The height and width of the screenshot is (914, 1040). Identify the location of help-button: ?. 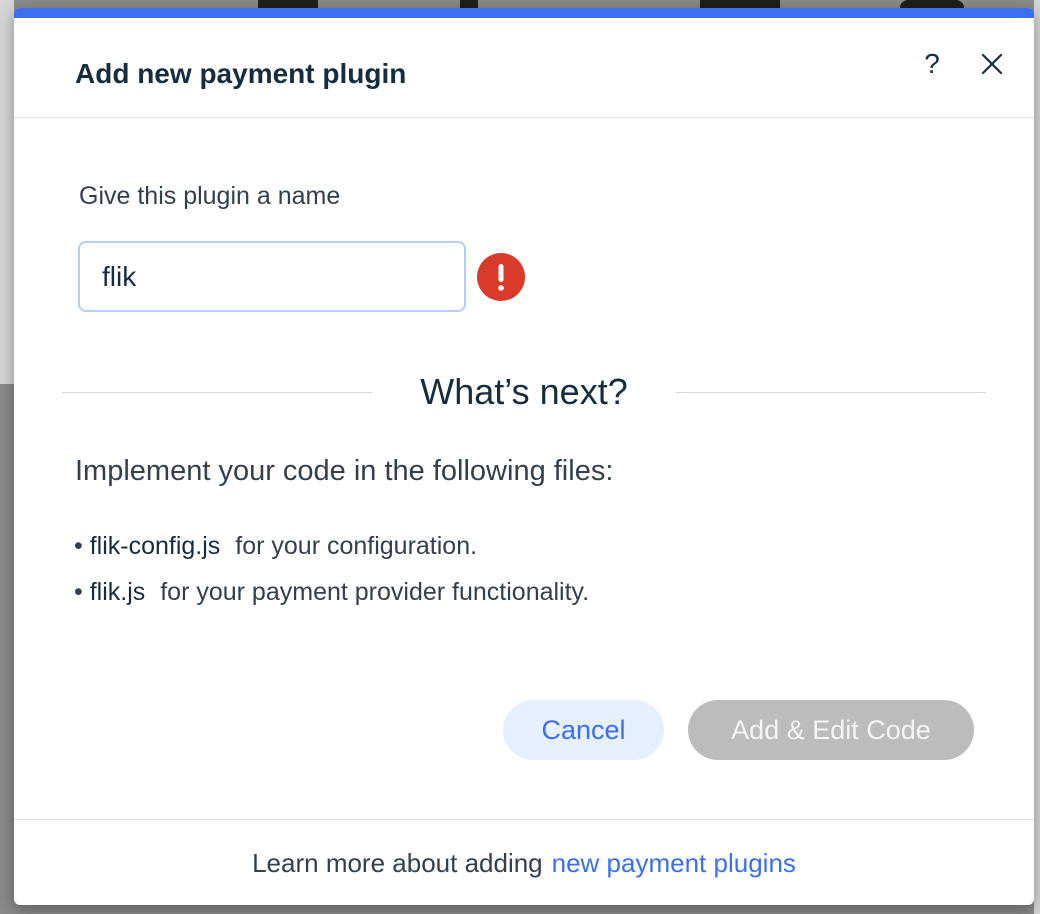
(932, 64).